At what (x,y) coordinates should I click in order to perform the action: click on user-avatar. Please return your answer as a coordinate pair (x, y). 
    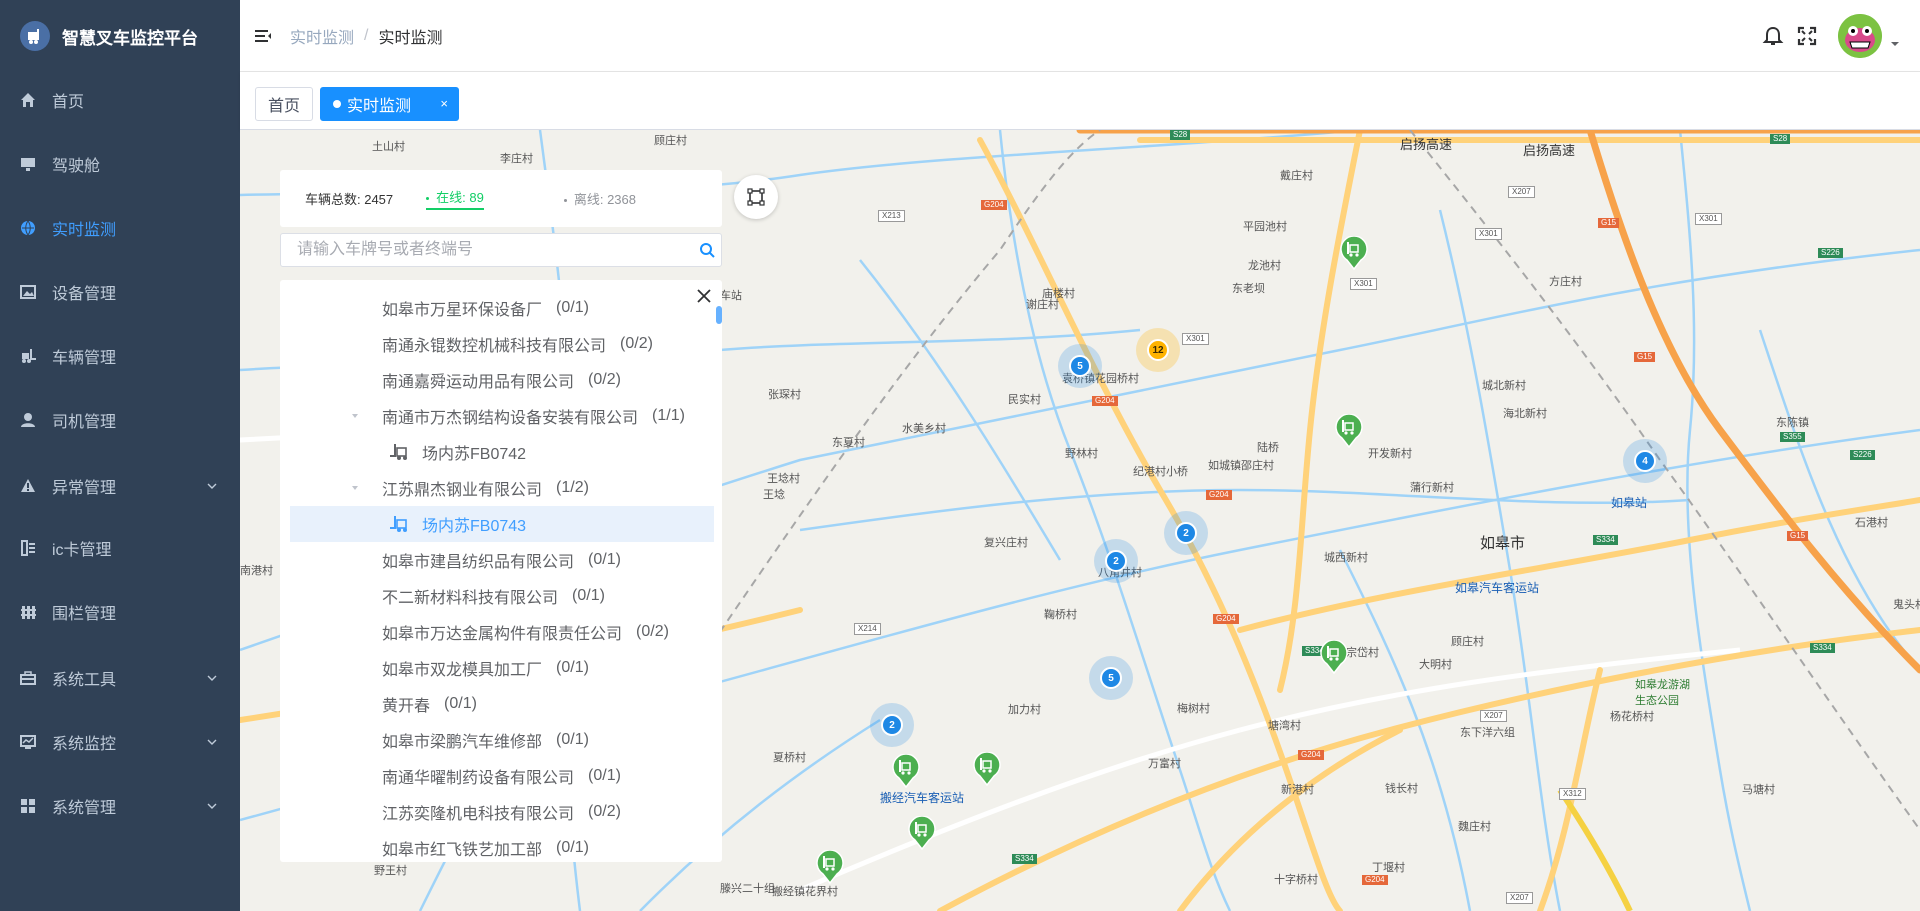
    Looking at the image, I should click on (1860, 36).